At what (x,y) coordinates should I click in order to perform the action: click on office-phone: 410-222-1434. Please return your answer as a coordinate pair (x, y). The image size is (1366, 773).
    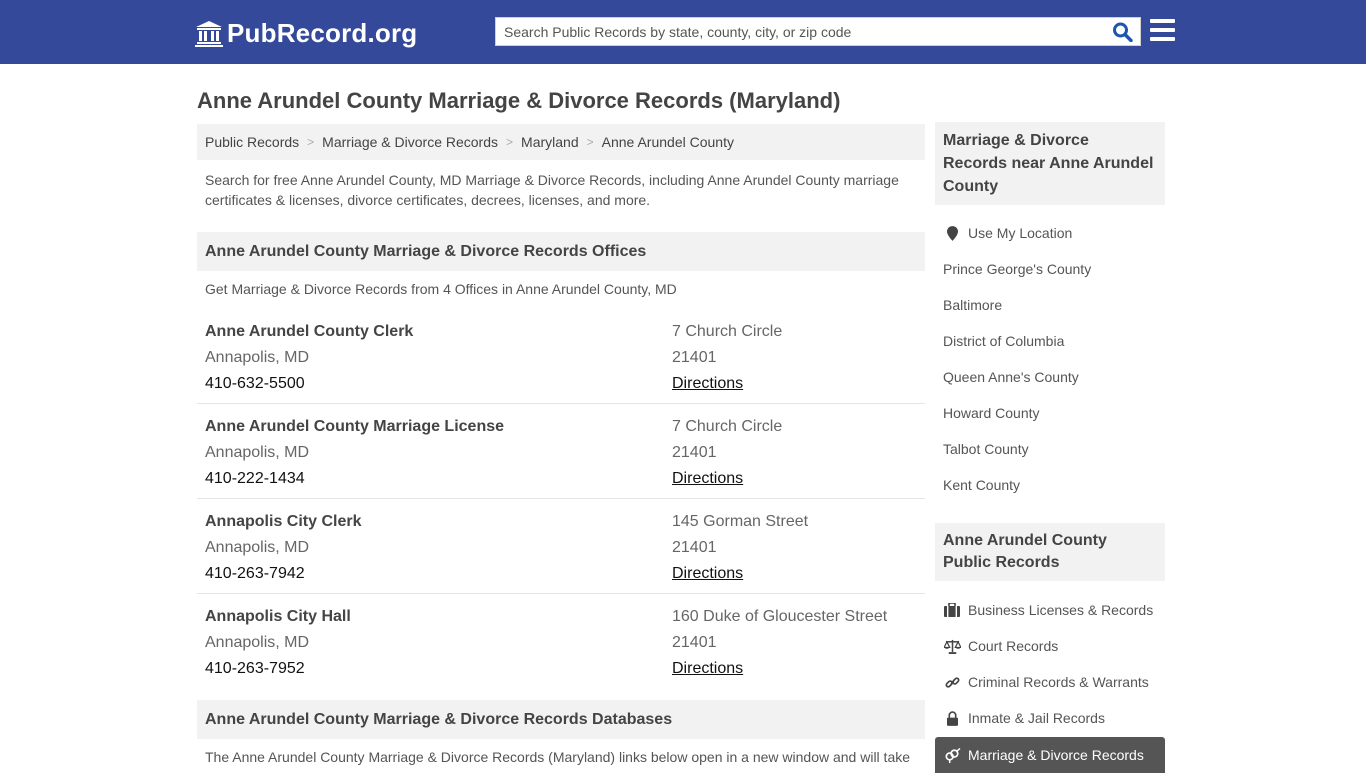
    Looking at the image, I should click on (354, 479).